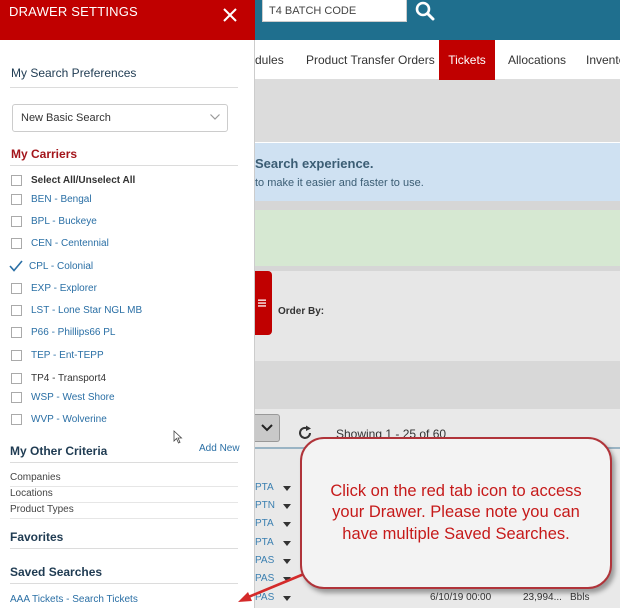 This screenshot has height=608, width=620. What do you see at coordinates (537, 60) in the screenshot?
I see `tab-allocations: Allocations` at bounding box center [537, 60].